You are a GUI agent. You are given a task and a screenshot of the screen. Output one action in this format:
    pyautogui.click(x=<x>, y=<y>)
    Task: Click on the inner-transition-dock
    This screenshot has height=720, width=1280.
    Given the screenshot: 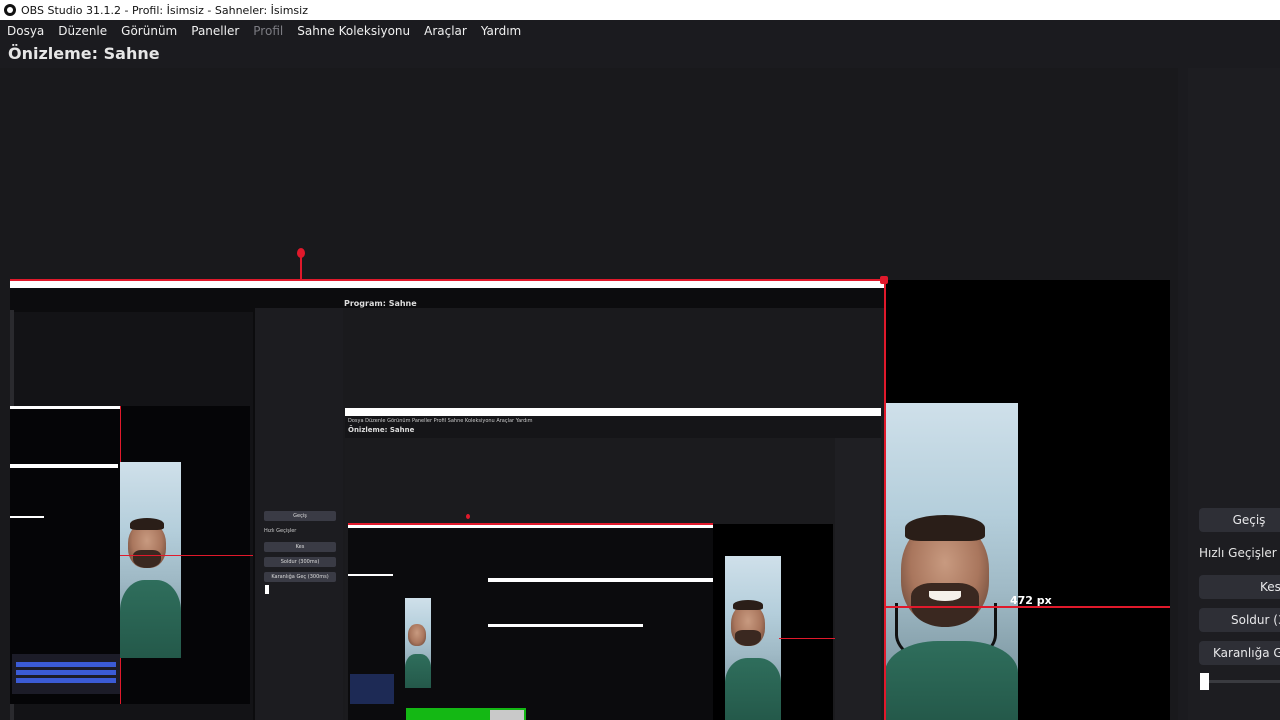 What is the action you would take?
    pyautogui.click(x=858, y=579)
    